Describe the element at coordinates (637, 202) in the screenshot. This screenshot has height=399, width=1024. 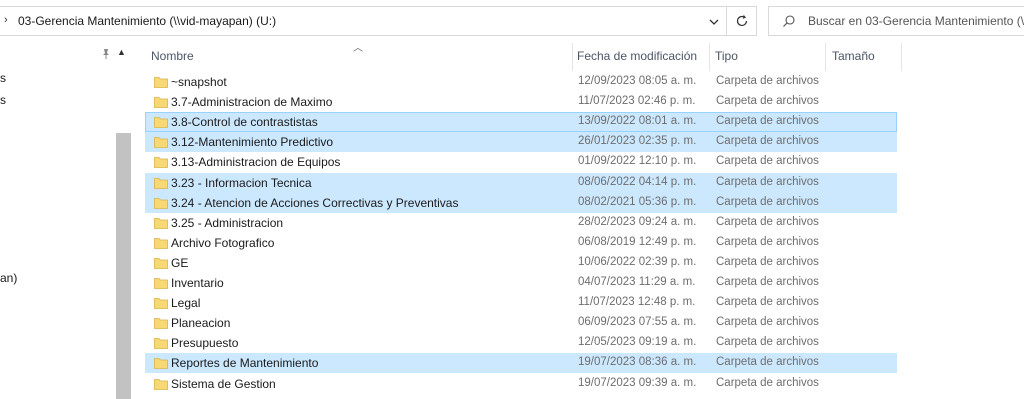
I see `file-modified: 08/02/2021 05:36 p. m.` at that location.